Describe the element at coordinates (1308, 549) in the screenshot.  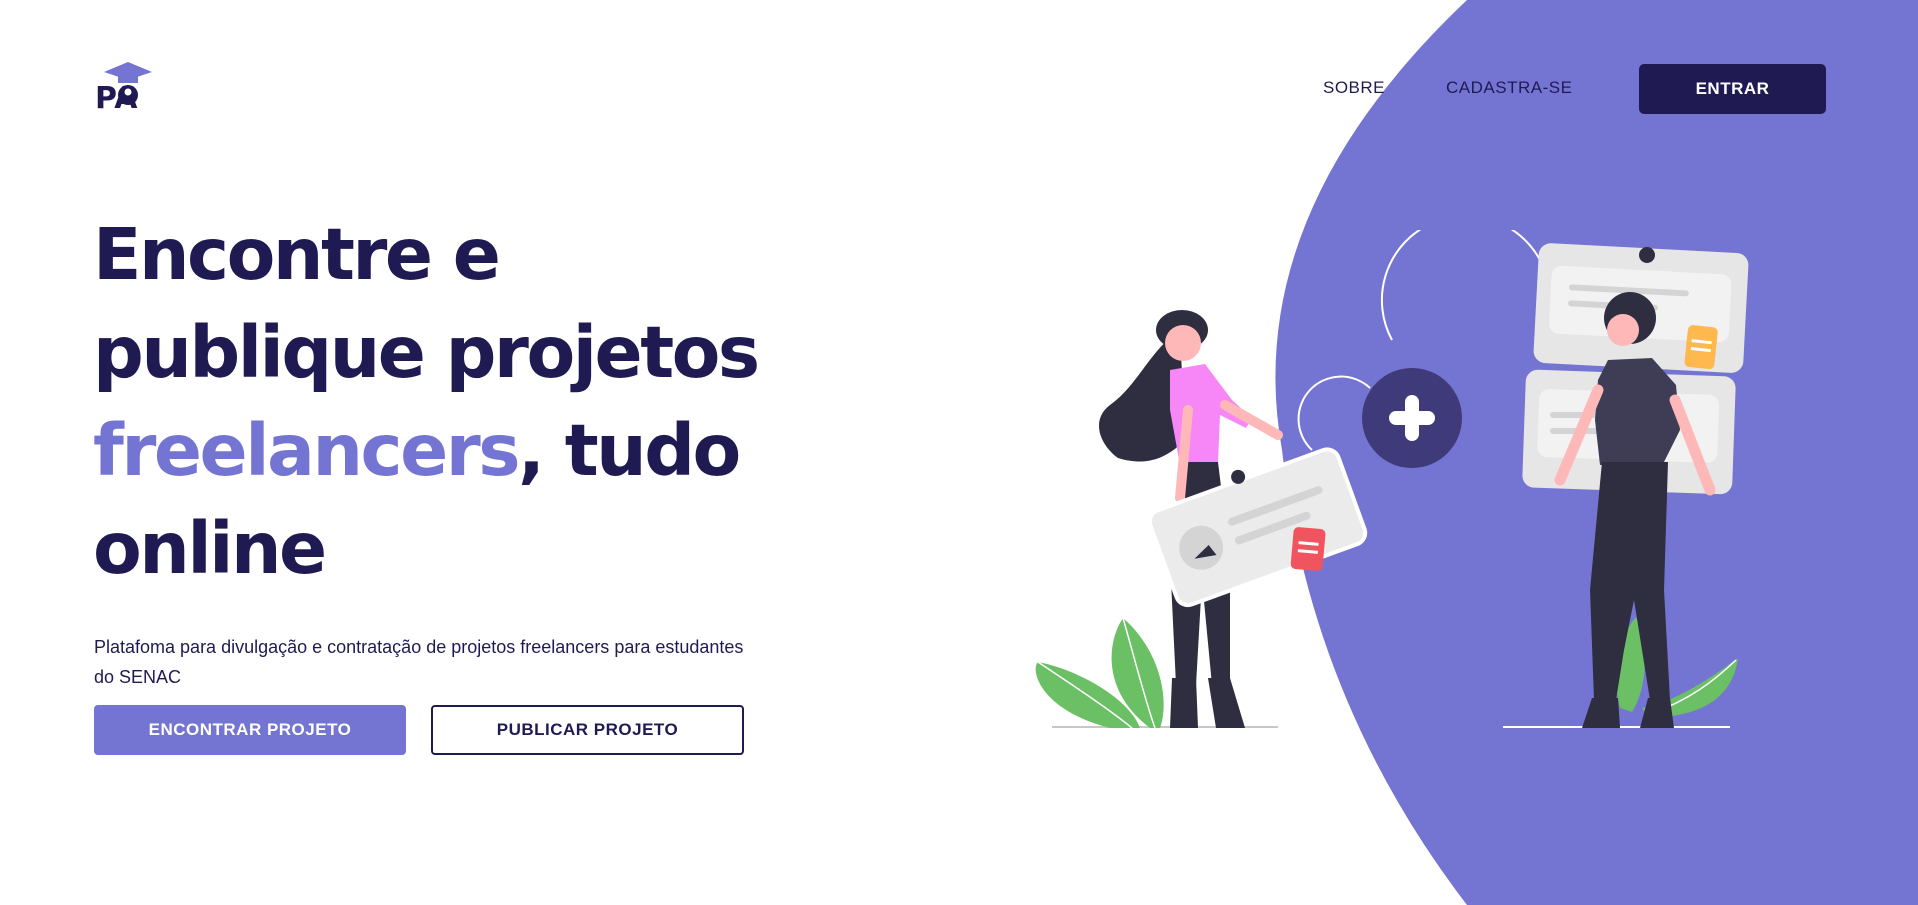
I see `note-red-icon` at that location.